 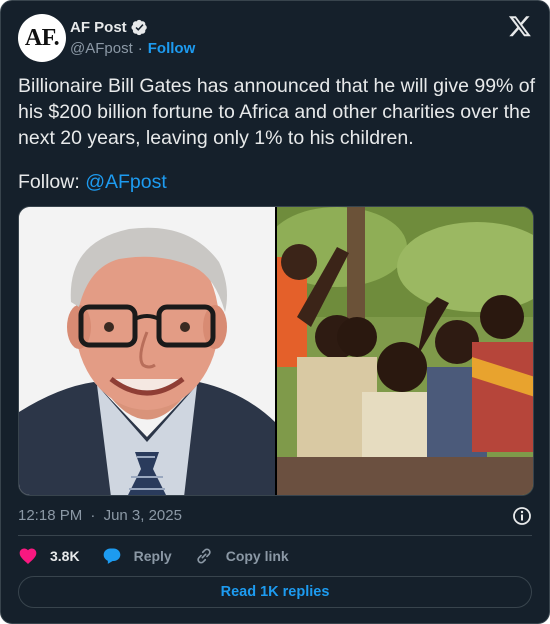 What do you see at coordinates (126, 182) in the screenshot?
I see `mention-link: @AFpost` at bounding box center [126, 182].